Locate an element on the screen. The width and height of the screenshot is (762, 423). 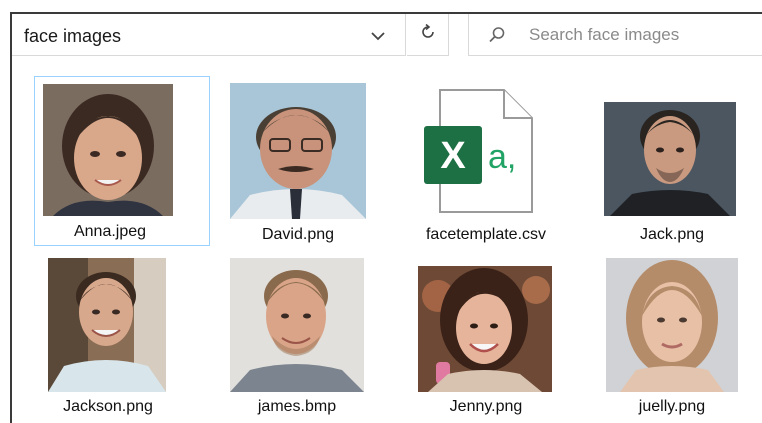
file-item-david: David.png is located at coordinates (310, 161).